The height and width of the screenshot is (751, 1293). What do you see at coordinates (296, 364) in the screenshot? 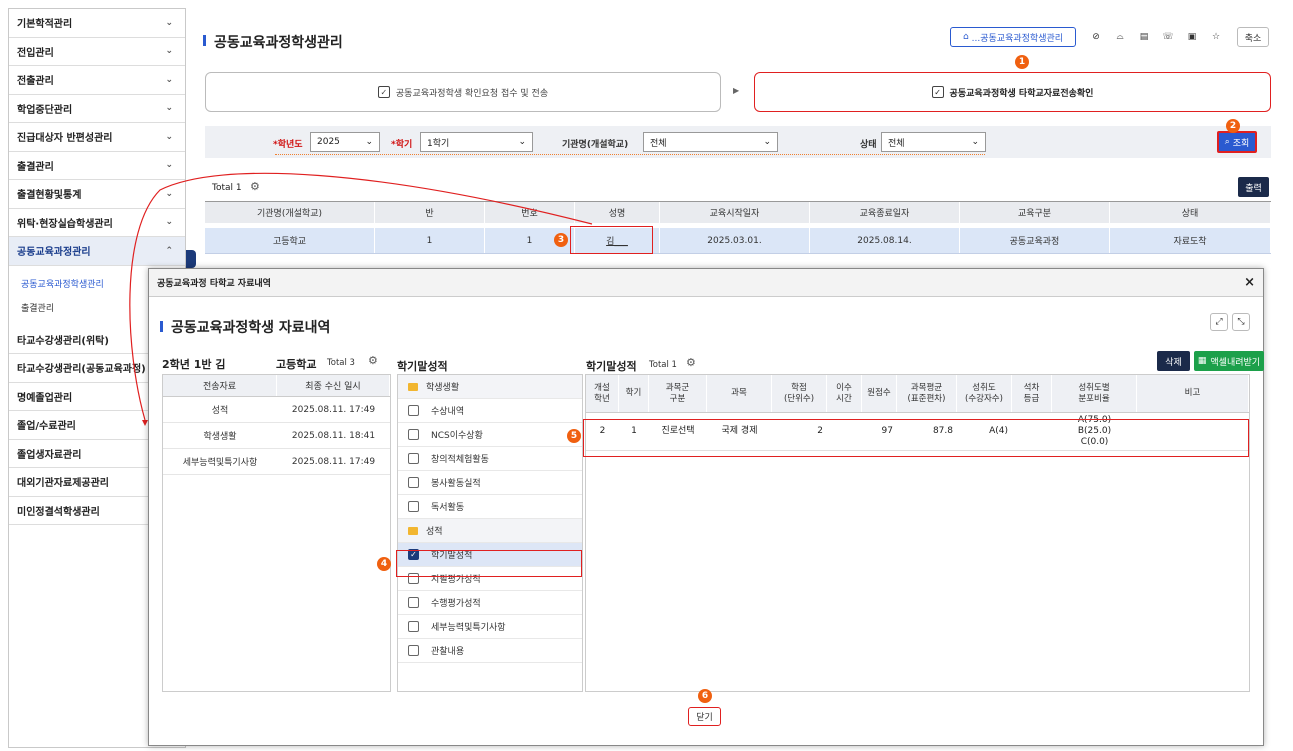
I see `school-title: 고등학교` at bounding box center [296, 364].